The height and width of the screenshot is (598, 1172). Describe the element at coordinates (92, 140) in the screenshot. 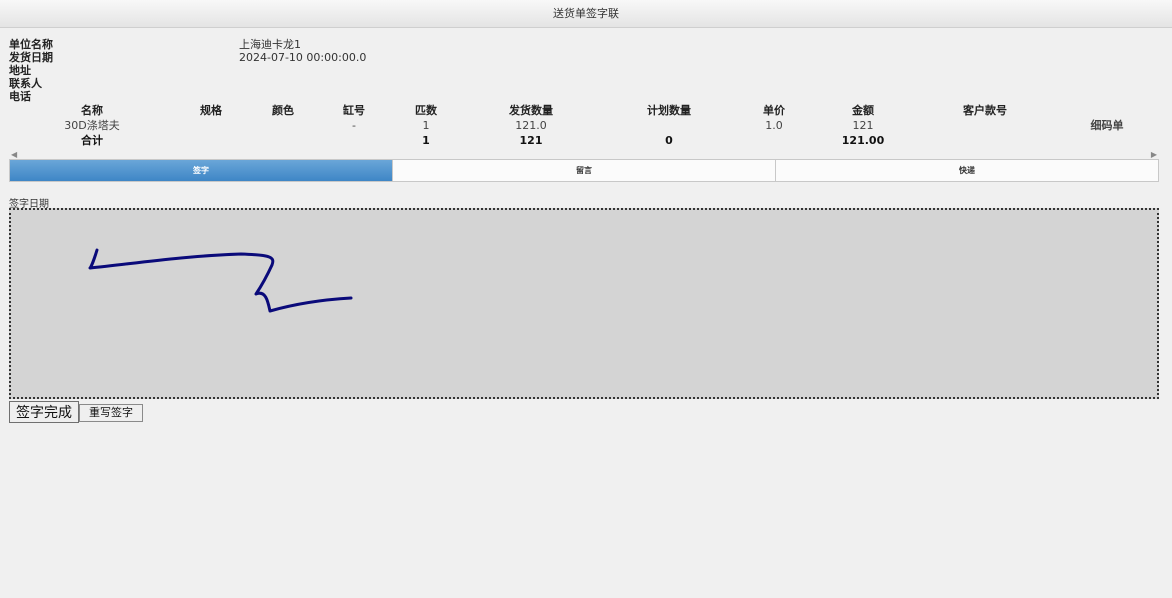

I see `total-label: 合计` at that location.